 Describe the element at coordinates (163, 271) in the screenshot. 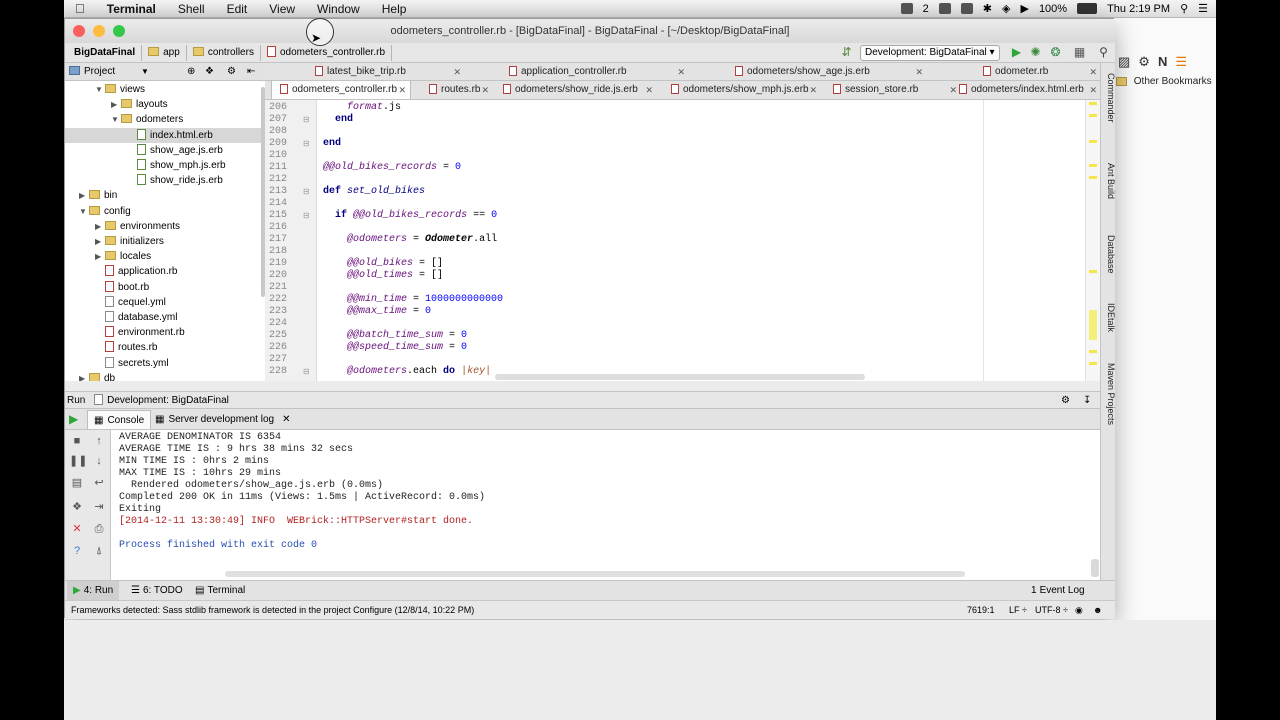

I see `tree-item: application.rb` at that location.